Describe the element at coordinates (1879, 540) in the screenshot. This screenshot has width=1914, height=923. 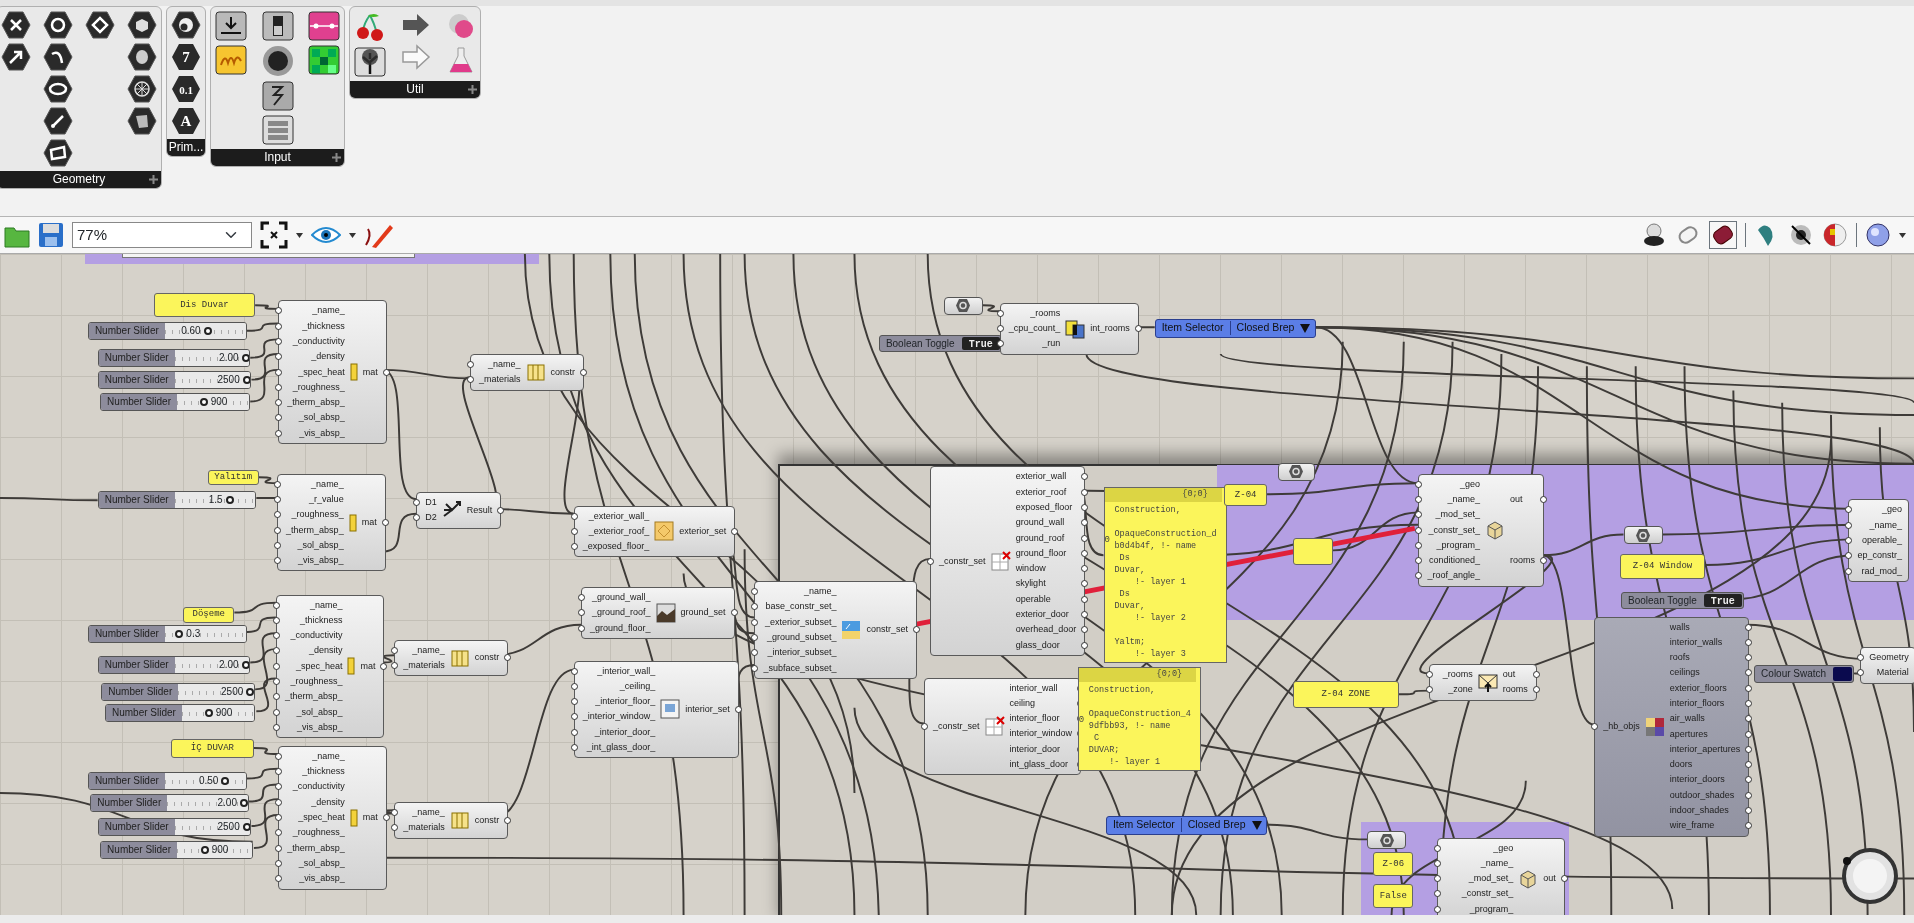
I see `component-node: _geo _name_ operable_ ep_constr_ rad_mod_` at that location.